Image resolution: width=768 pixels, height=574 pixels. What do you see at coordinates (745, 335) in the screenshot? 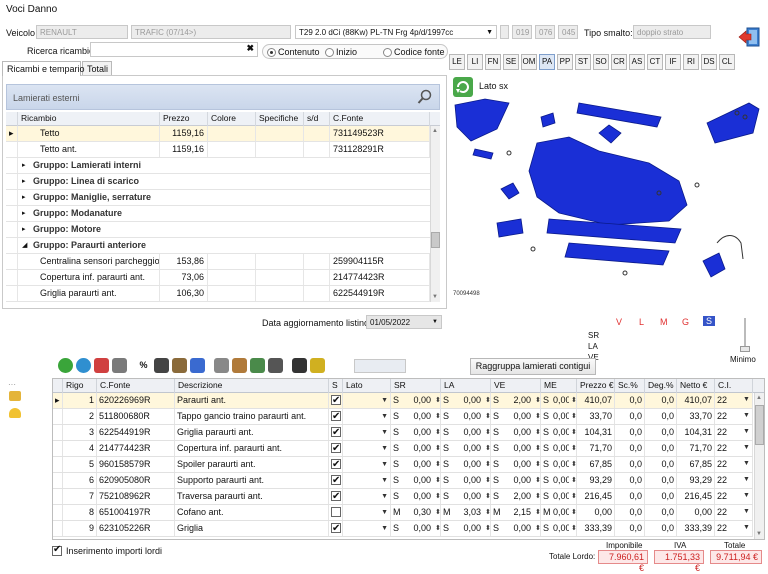
I see `zoom-slider` at bounding box center [745, 335].